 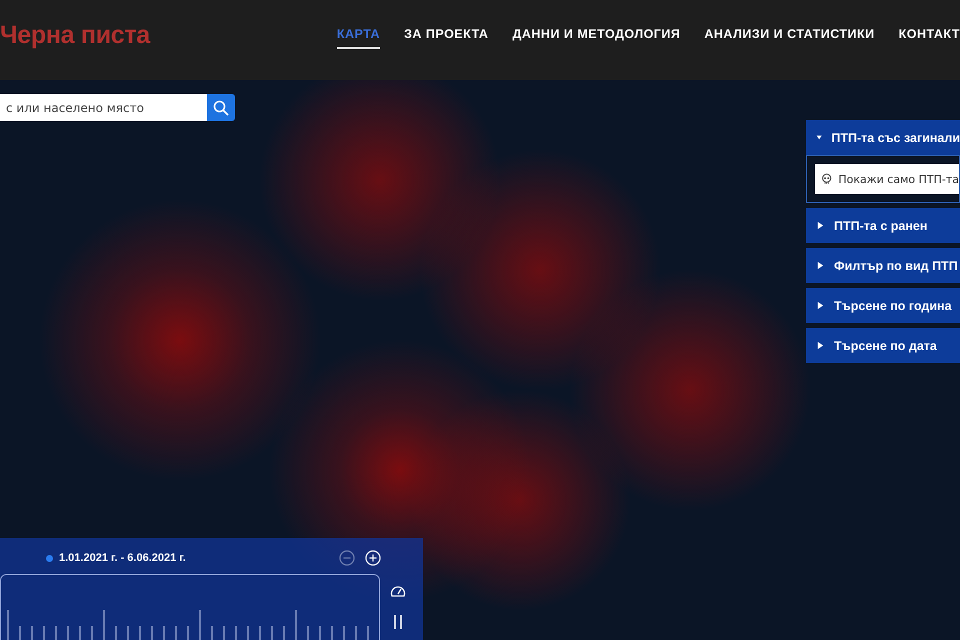 What do you see at coordinates (883, 225) in the screenshot?
I see `filter-header: ПТП-та с ранен` at bounding box center [883, 225].